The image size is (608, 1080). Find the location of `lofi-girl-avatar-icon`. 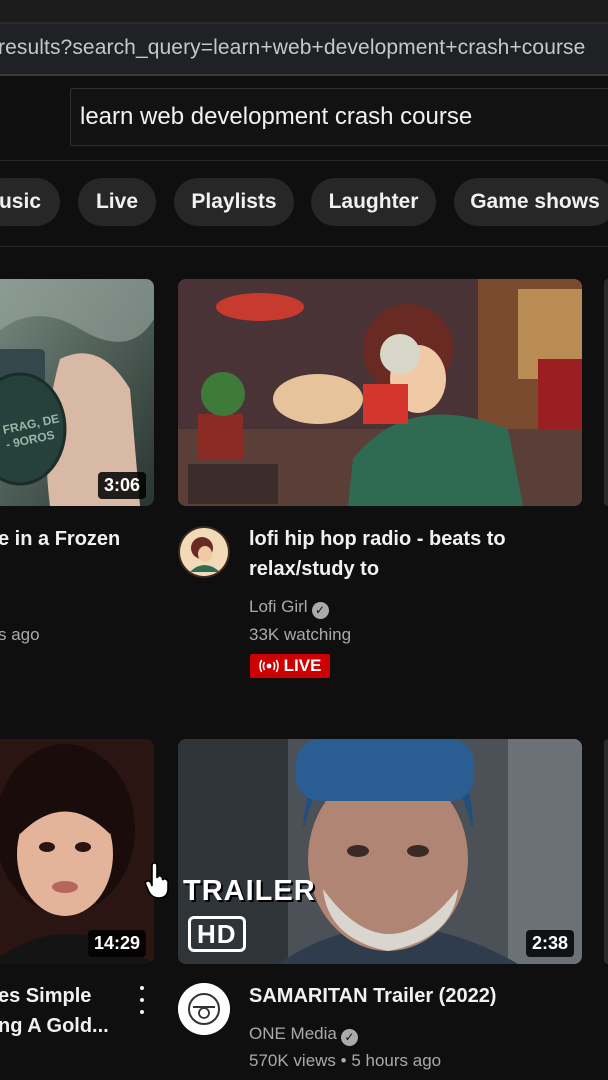

lofi-girl-avatar-icon is located at coordinates (204, 552).